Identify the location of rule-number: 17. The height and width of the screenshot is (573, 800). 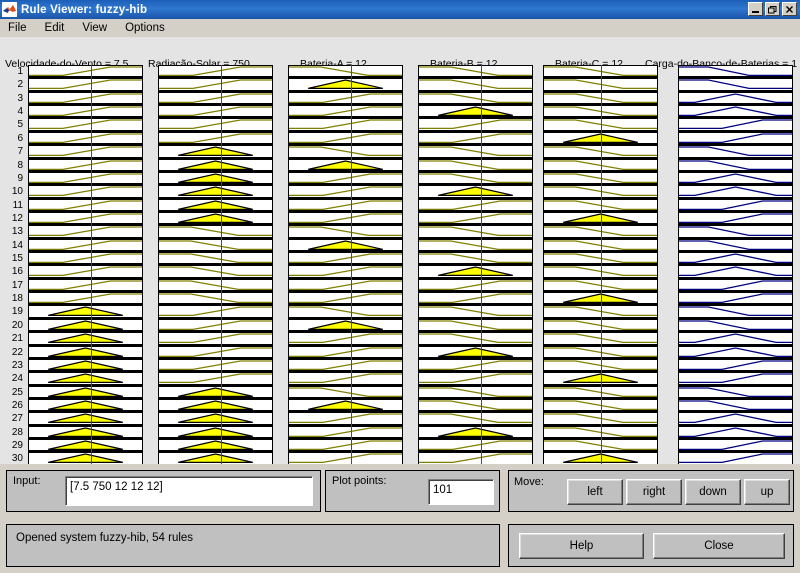
(17, 285).